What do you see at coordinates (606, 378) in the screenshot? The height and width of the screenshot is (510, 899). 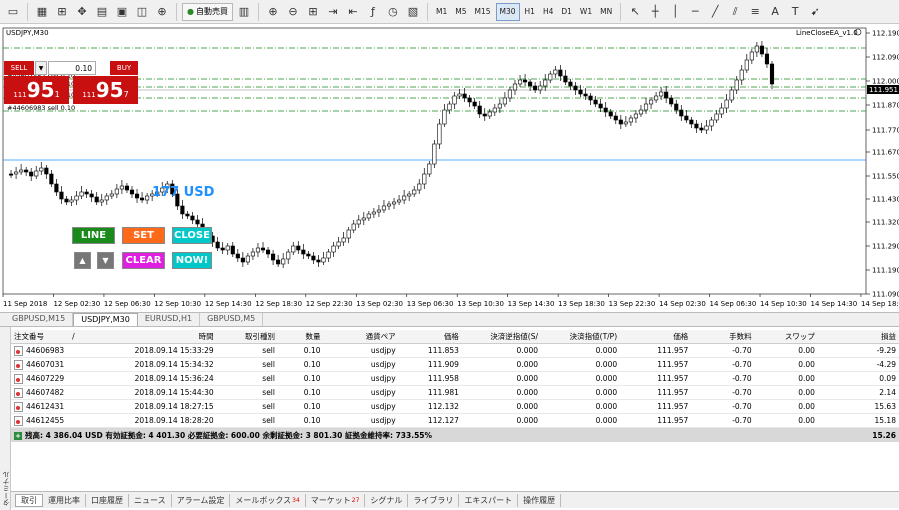 I see `table-cell: 0.000` at bounding box center [606, 378].